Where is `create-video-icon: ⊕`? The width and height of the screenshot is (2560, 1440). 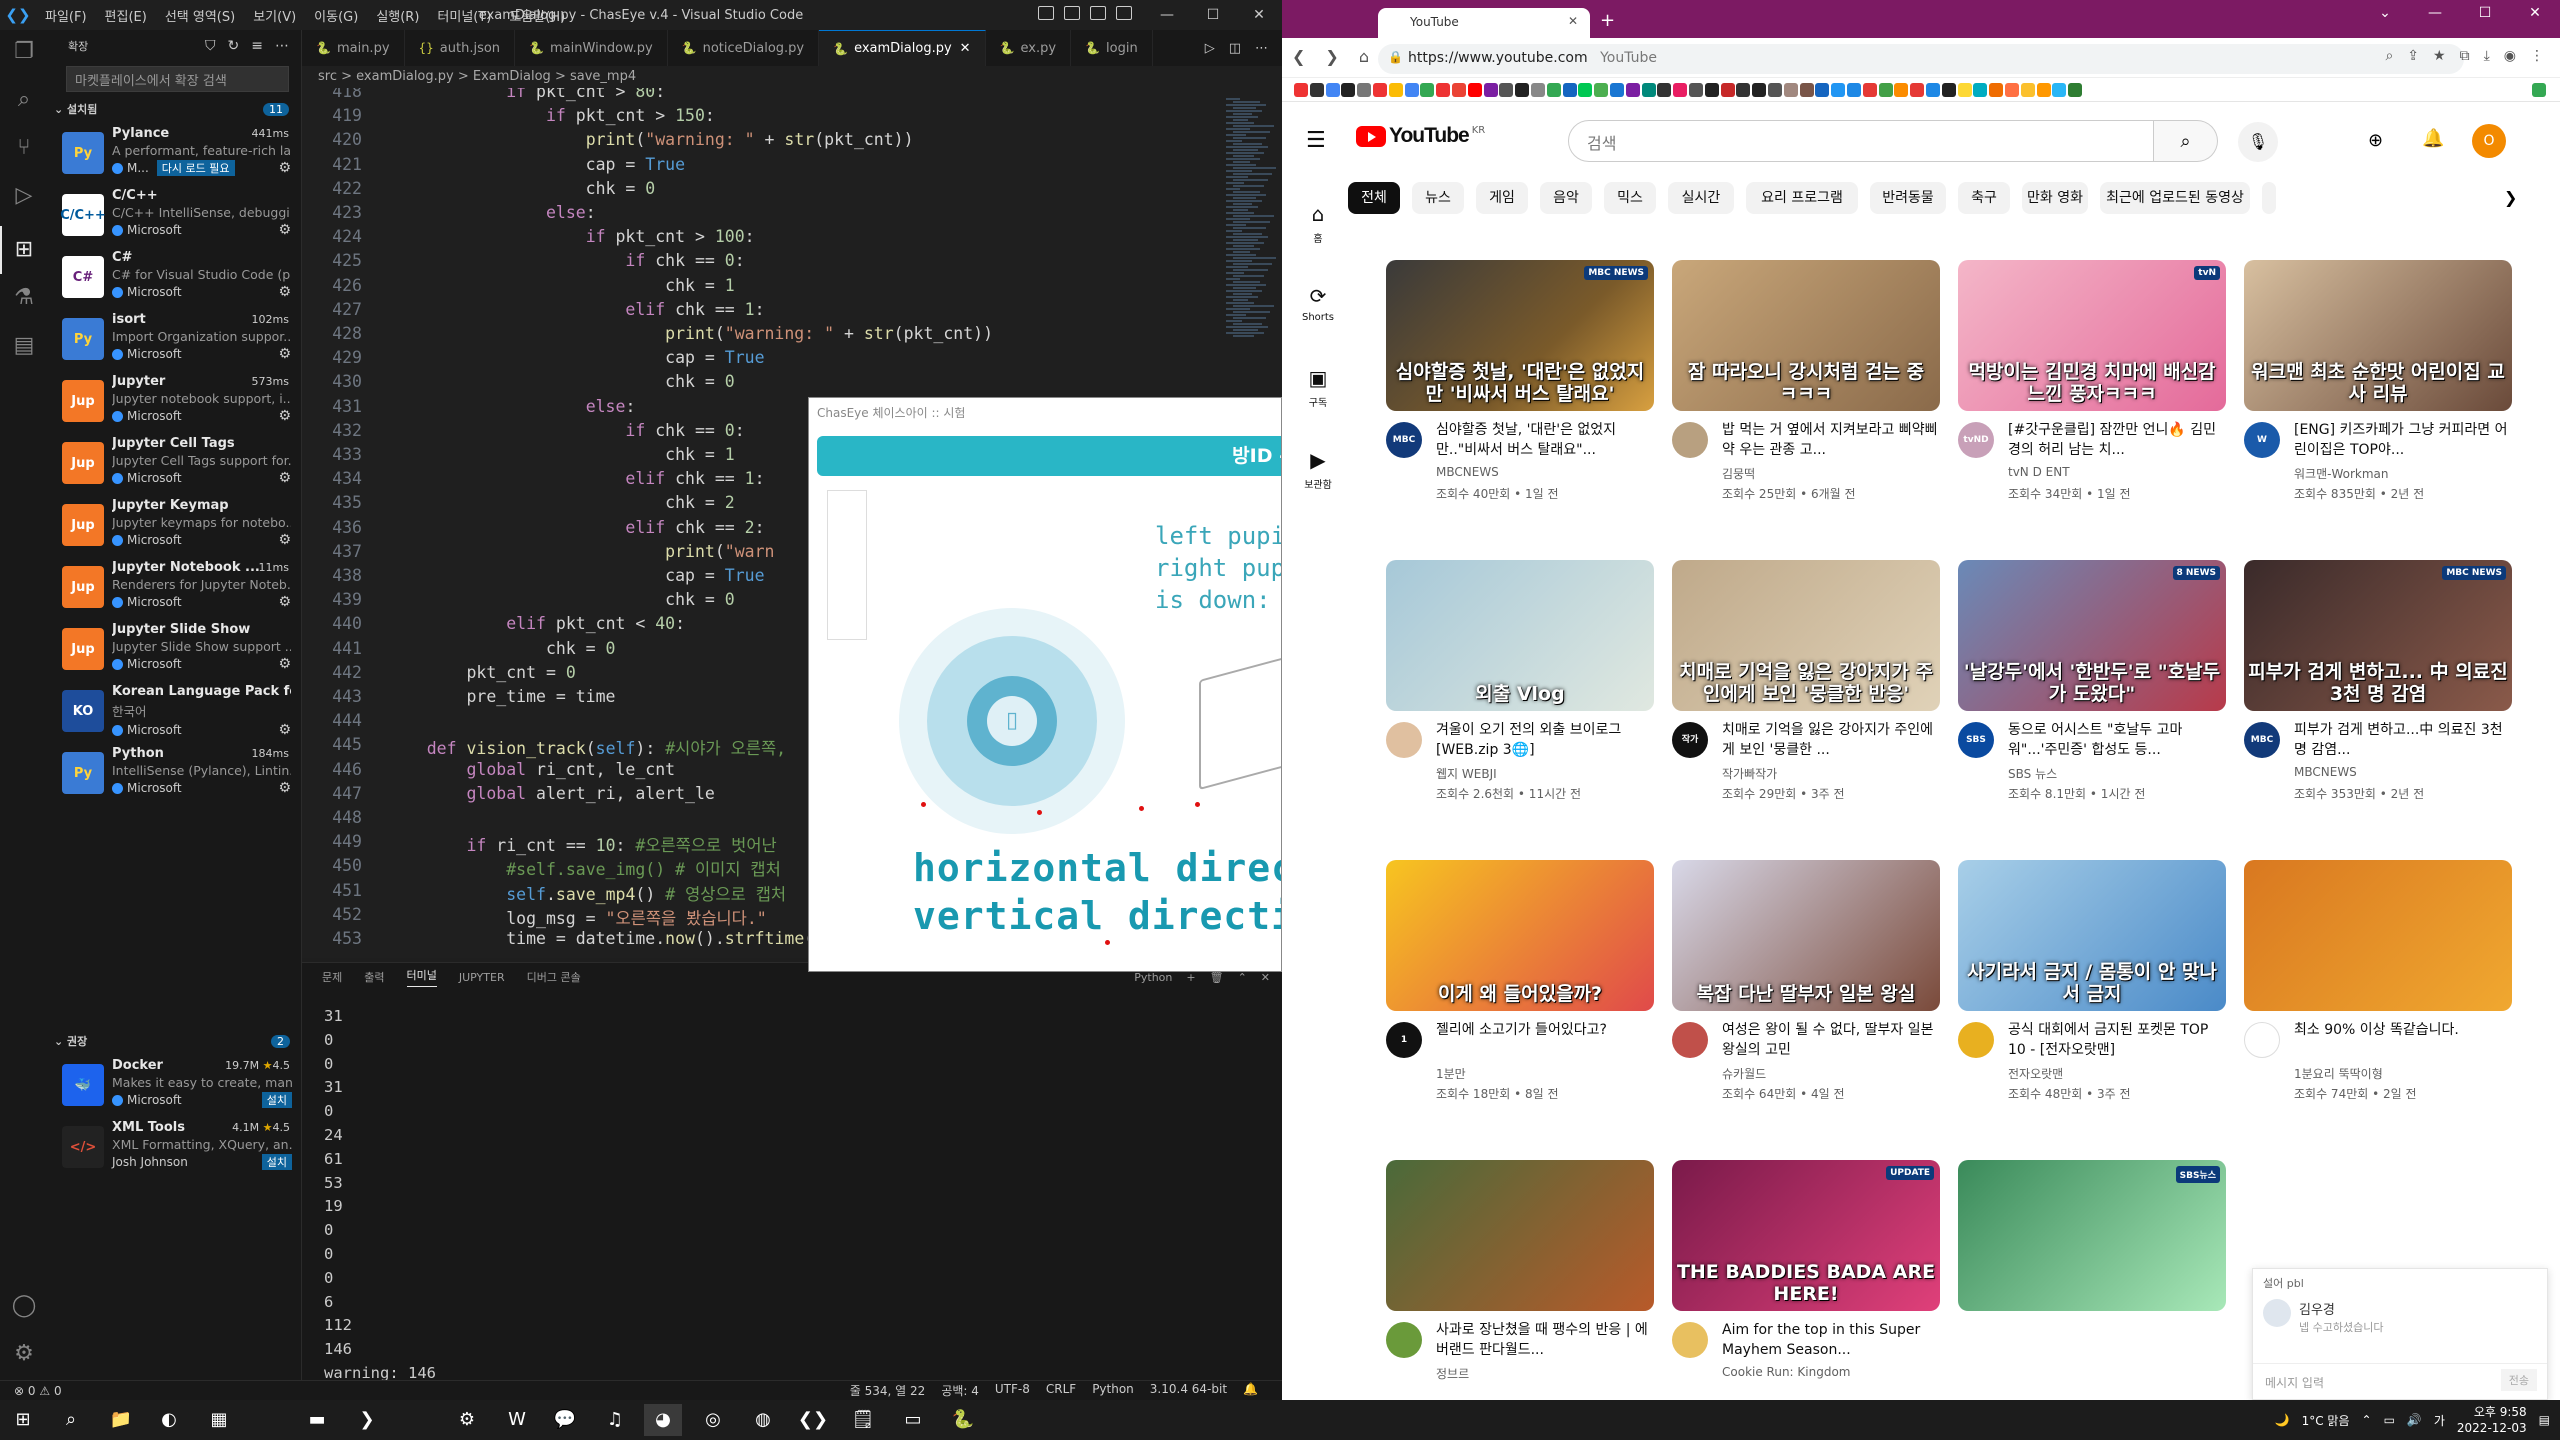 create-video-icon: ⊕ is located at coordinates (2375, 140).